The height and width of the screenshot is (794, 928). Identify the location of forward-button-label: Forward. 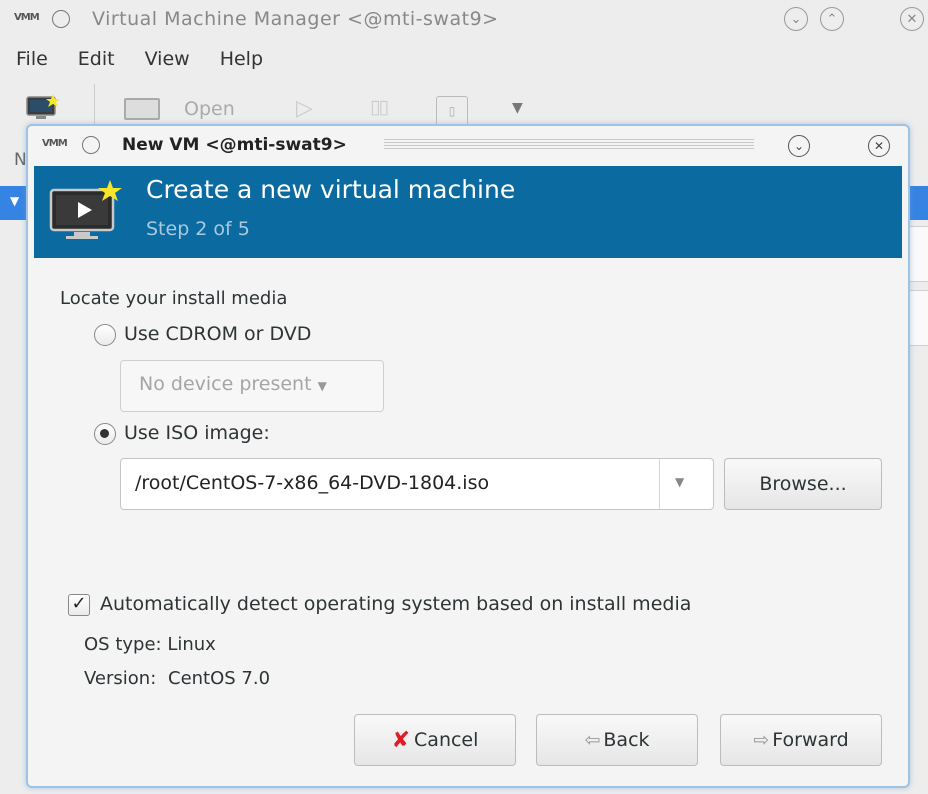
(810, 740).